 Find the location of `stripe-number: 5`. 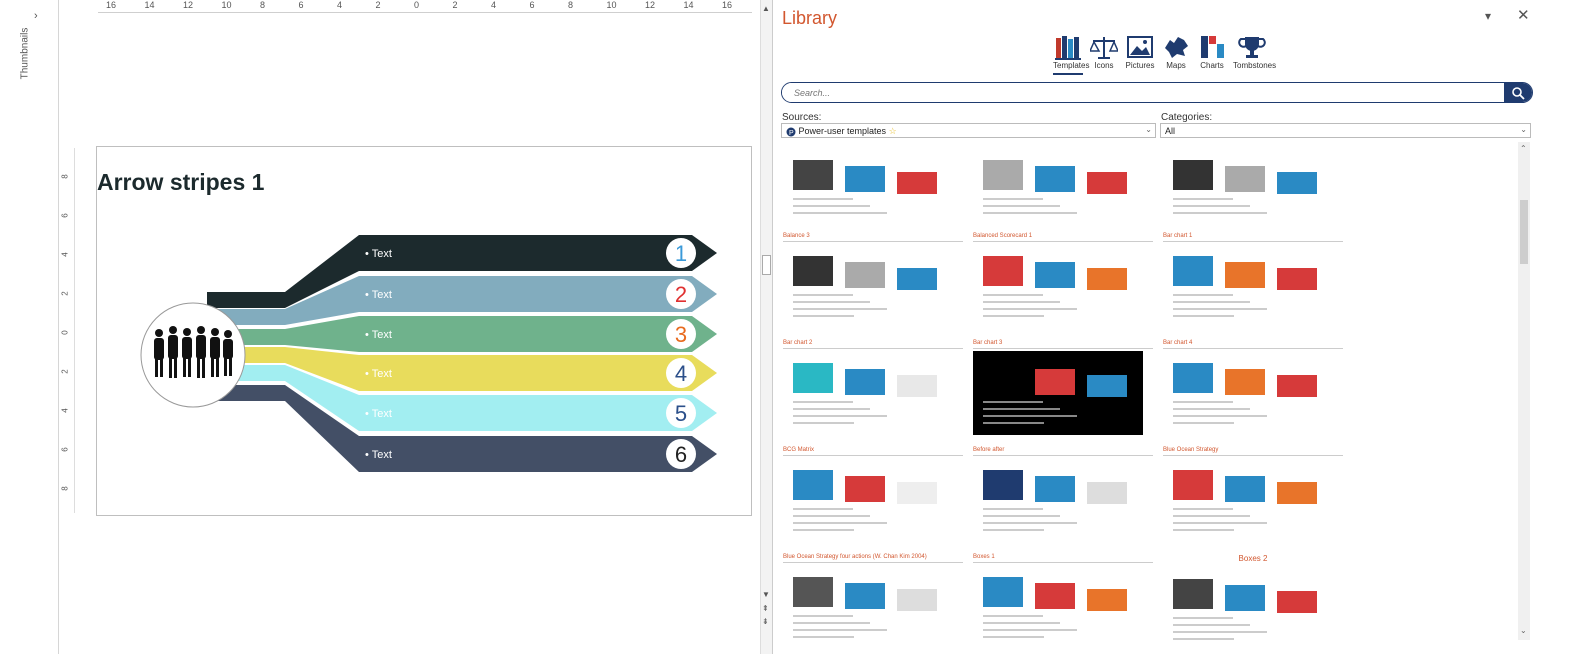

stripe-number: 5 is located at coordinates (681, 413).